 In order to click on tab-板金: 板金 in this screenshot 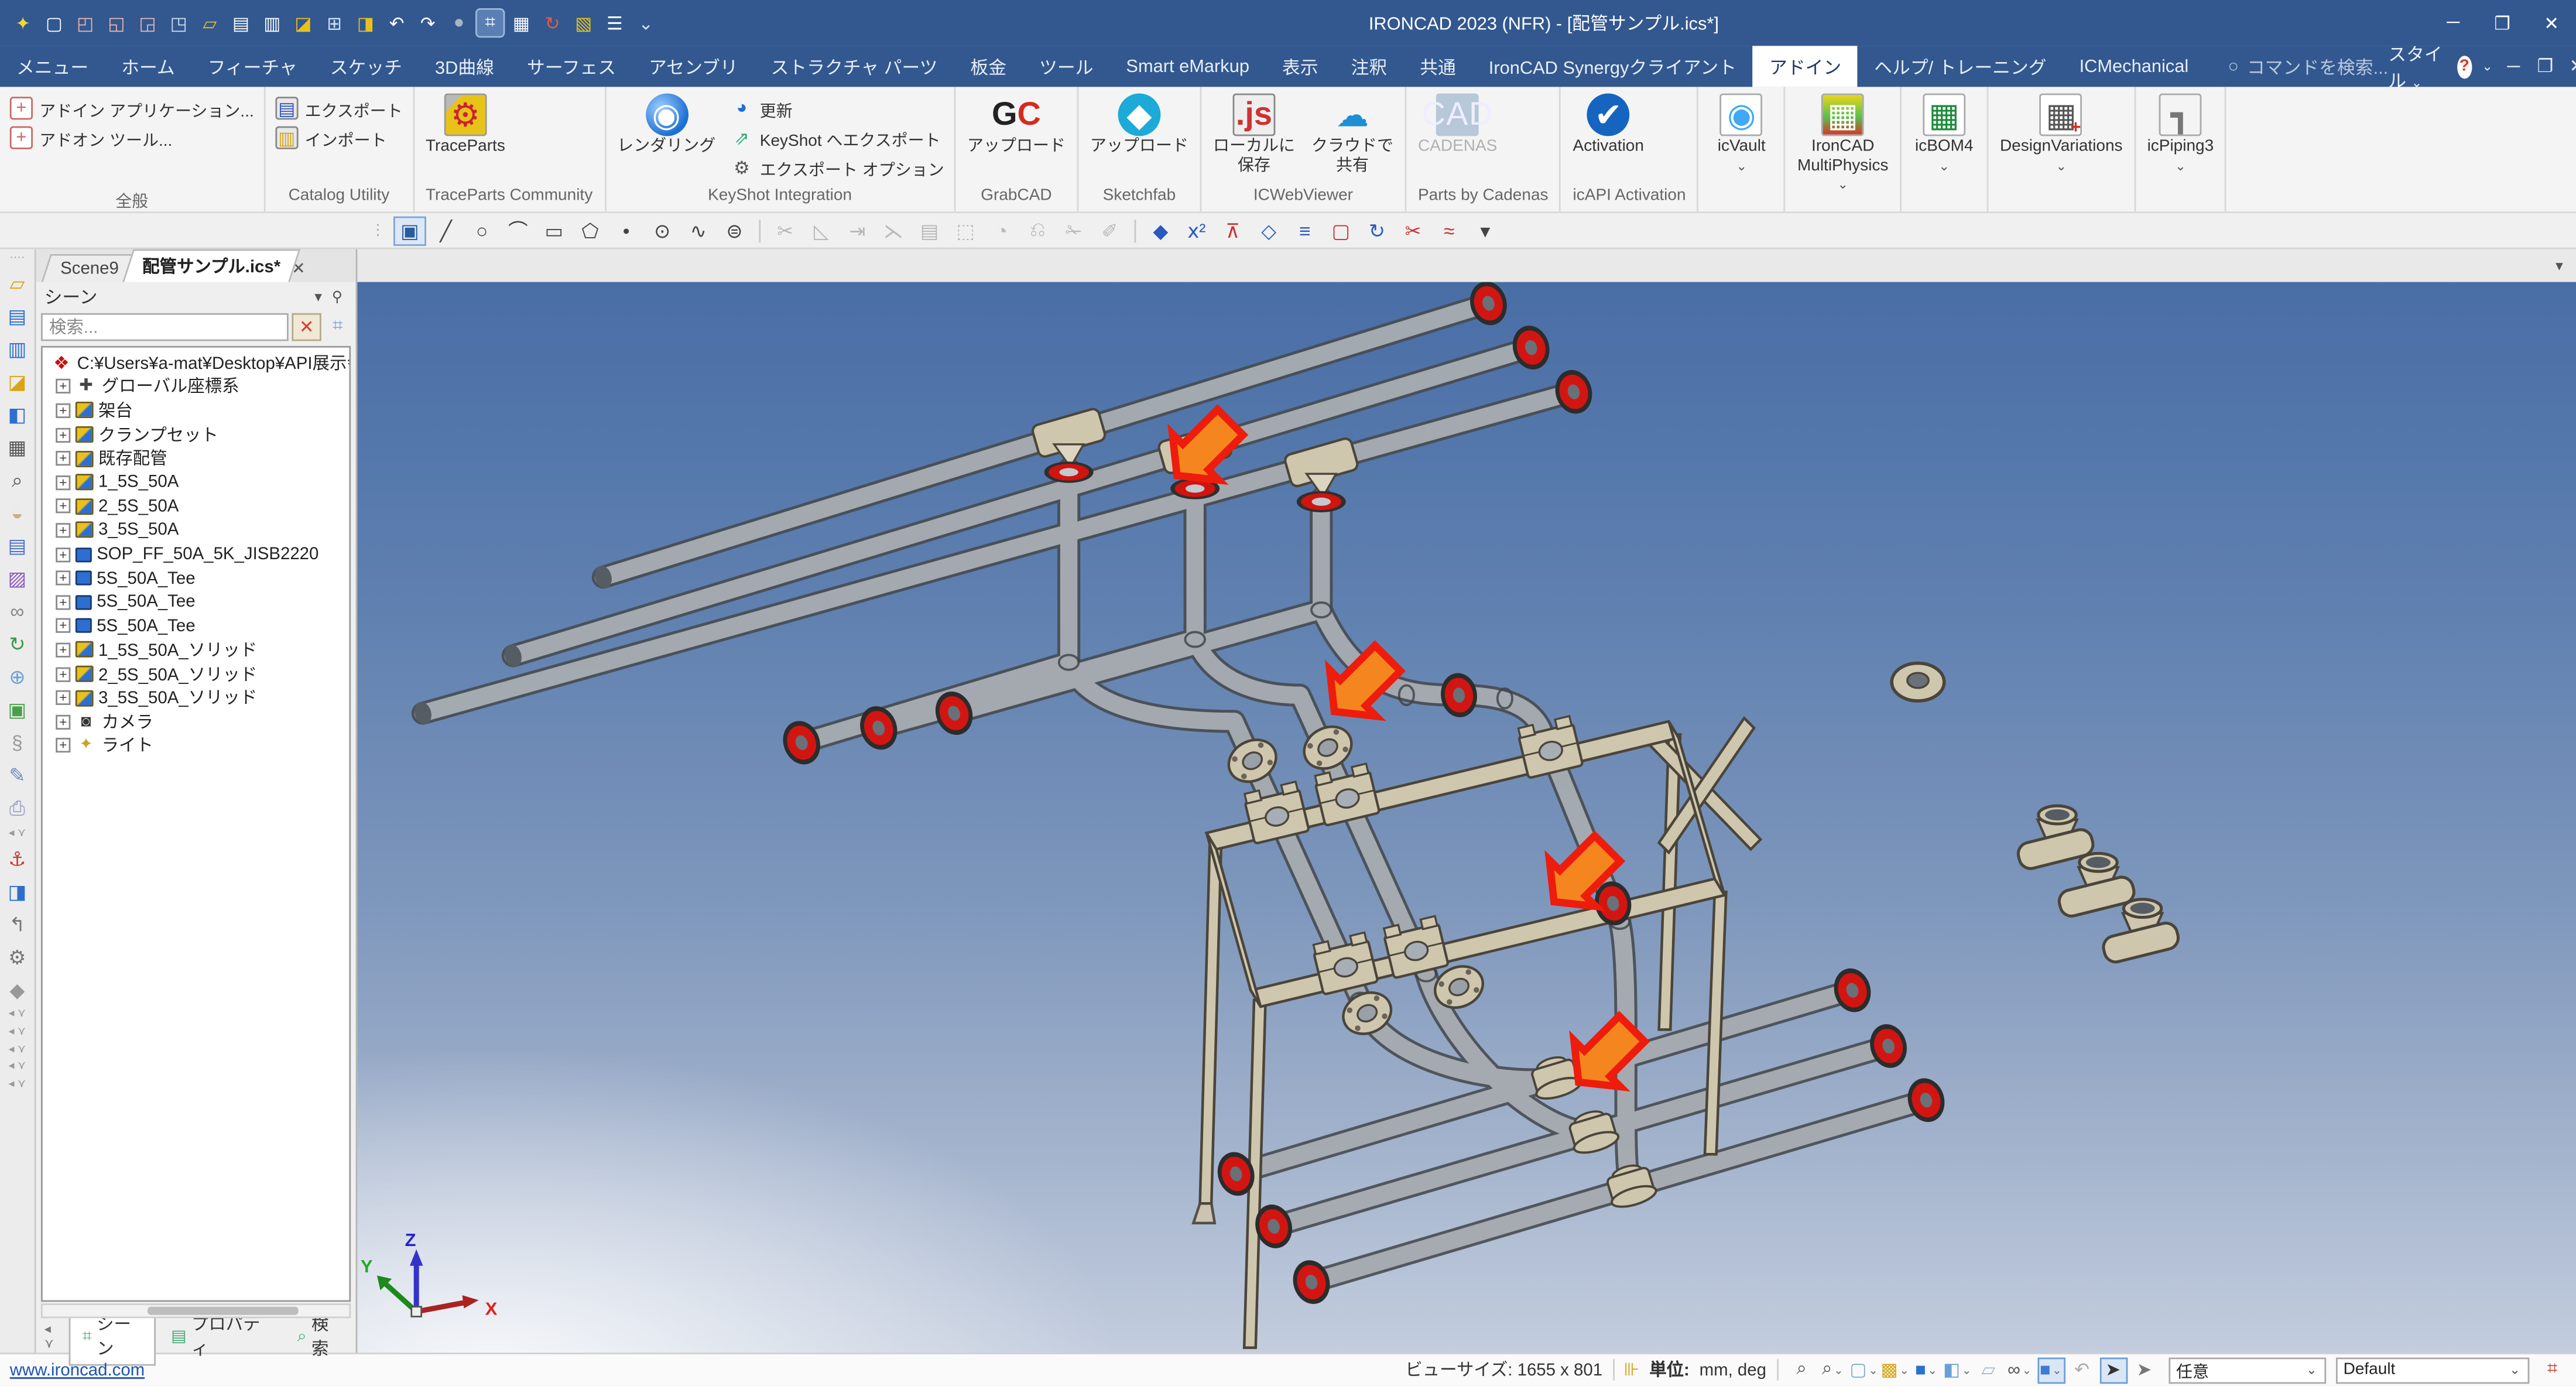, I will do `click(988, 66)`.